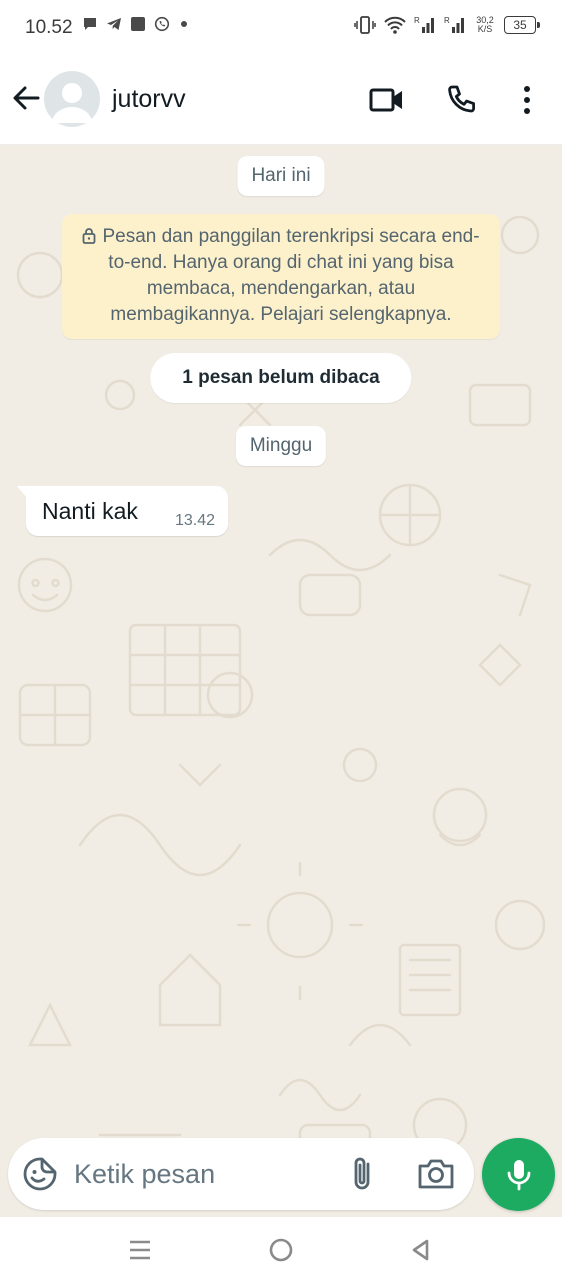 The height and width of the screenshot is (1280, 562). I want to click on camera-button, so click(436, 1174).